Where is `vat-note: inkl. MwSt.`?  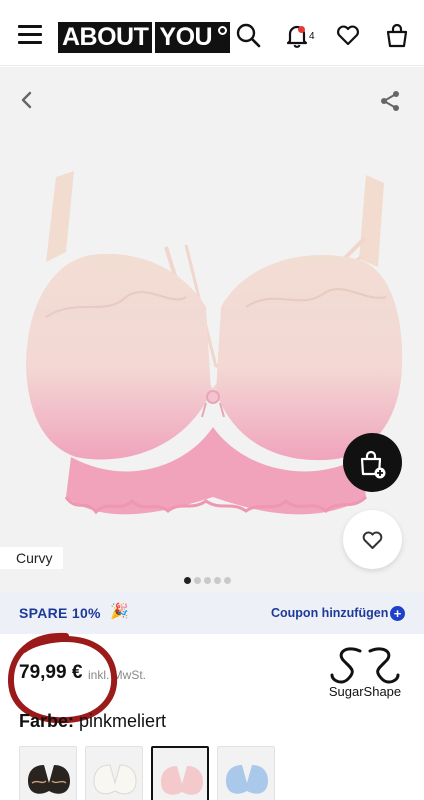 vat-note: inkl. MwSt. is located at coordinates (117, 675).